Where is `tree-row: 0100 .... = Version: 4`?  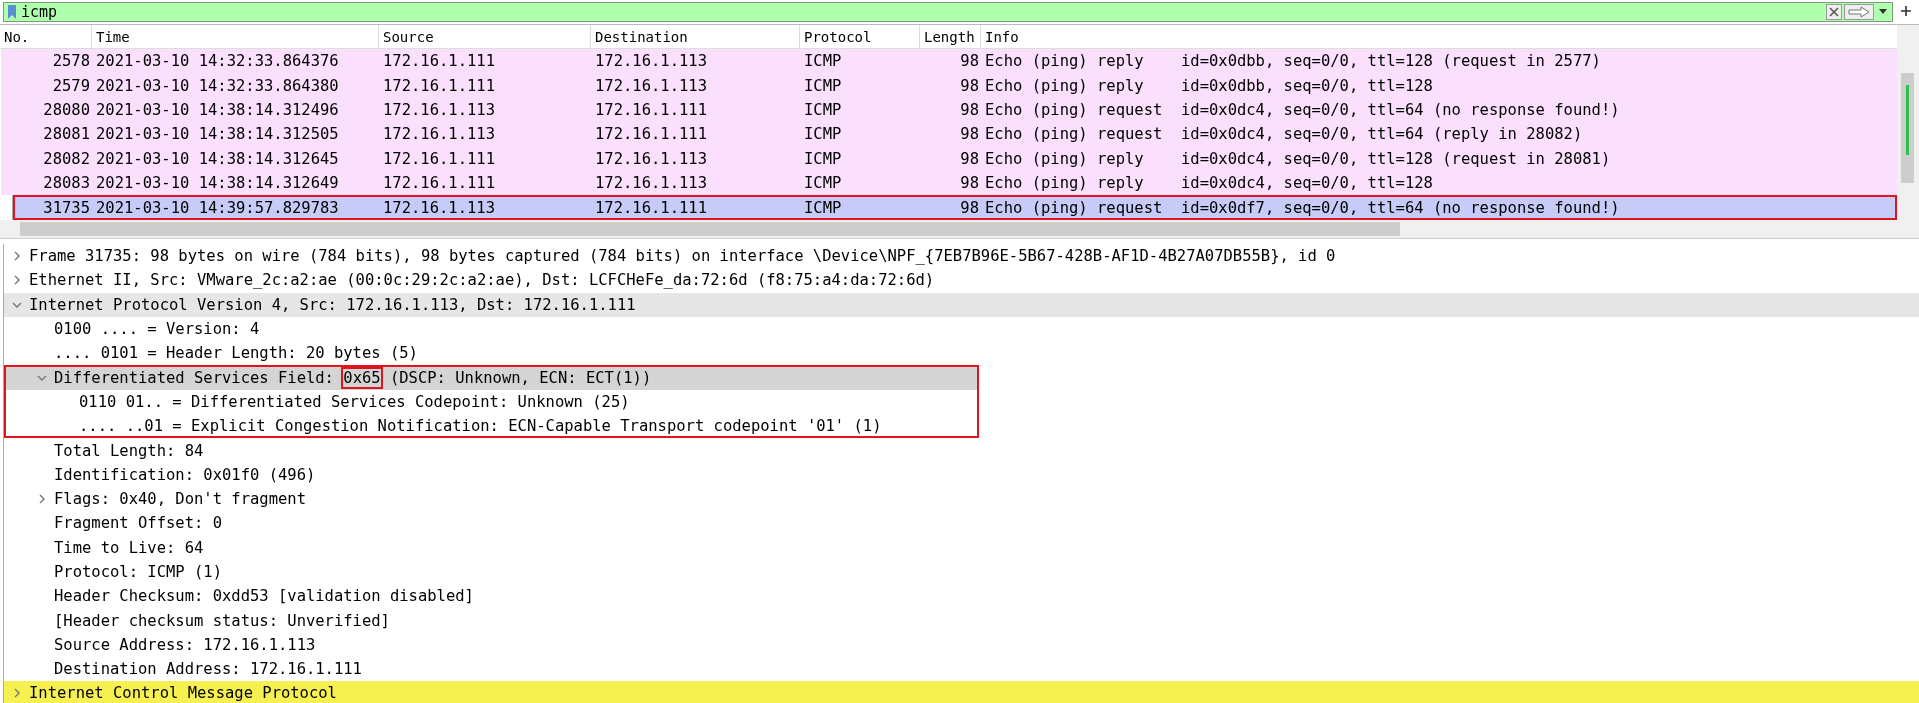
tree-row: 0100 .... = Version: 4 is located at coordinates (961, 329).